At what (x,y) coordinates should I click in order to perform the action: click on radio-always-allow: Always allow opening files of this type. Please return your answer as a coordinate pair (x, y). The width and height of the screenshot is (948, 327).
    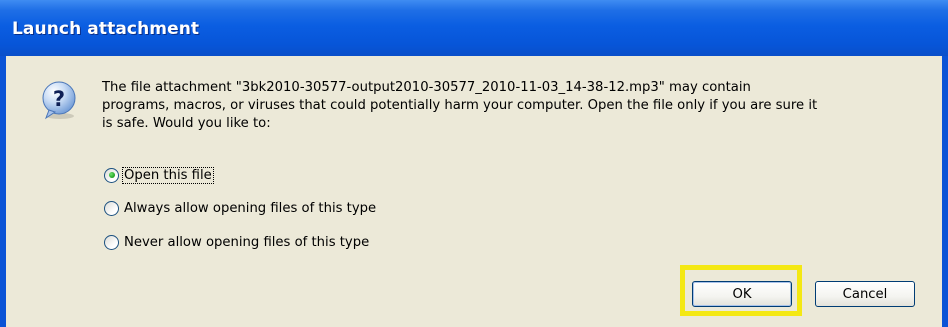
    Looking at the image, I should click on (240, 208).